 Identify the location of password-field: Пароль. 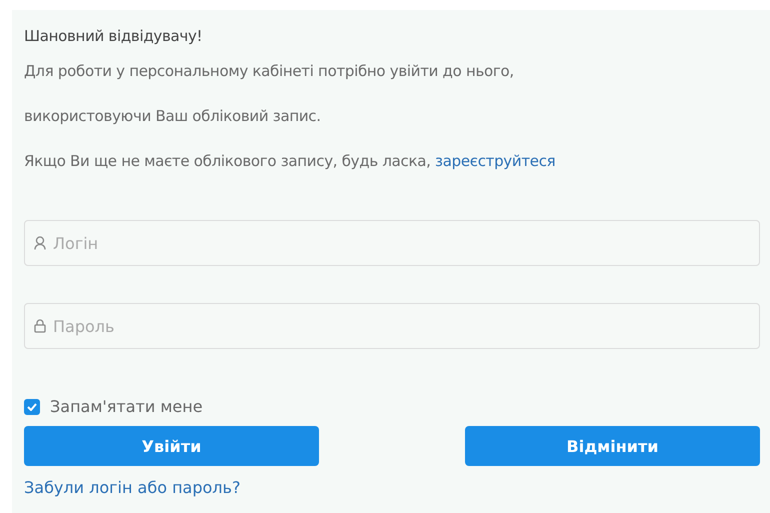
(392, 326).